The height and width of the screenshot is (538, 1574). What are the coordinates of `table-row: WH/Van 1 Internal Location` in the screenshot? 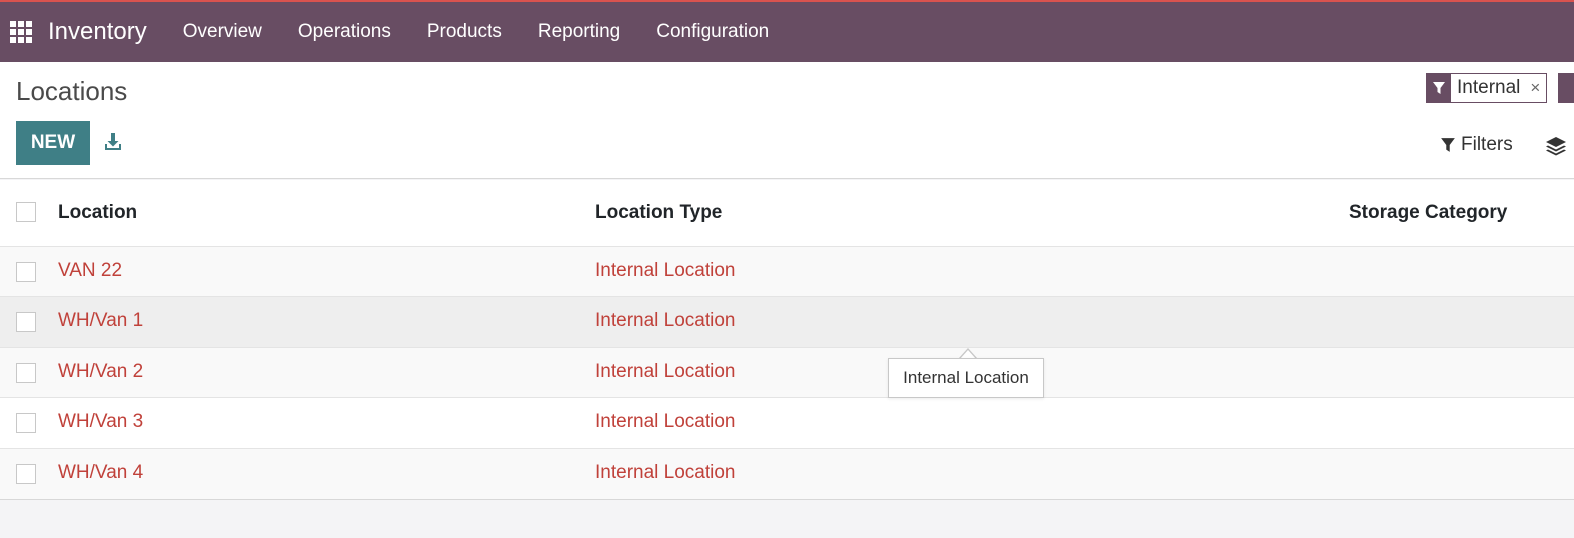 It's located at (787, 322).